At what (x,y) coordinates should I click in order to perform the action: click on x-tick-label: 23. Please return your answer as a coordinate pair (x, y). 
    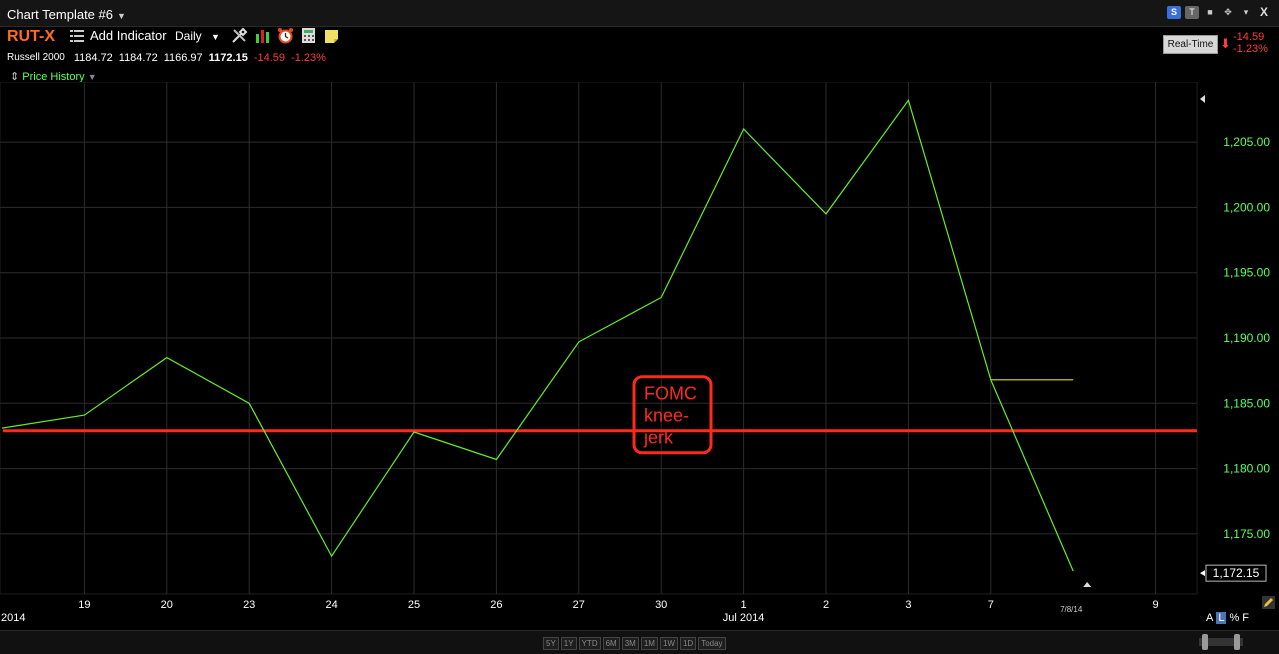
    Looking at the image, I should click on (249, 605).